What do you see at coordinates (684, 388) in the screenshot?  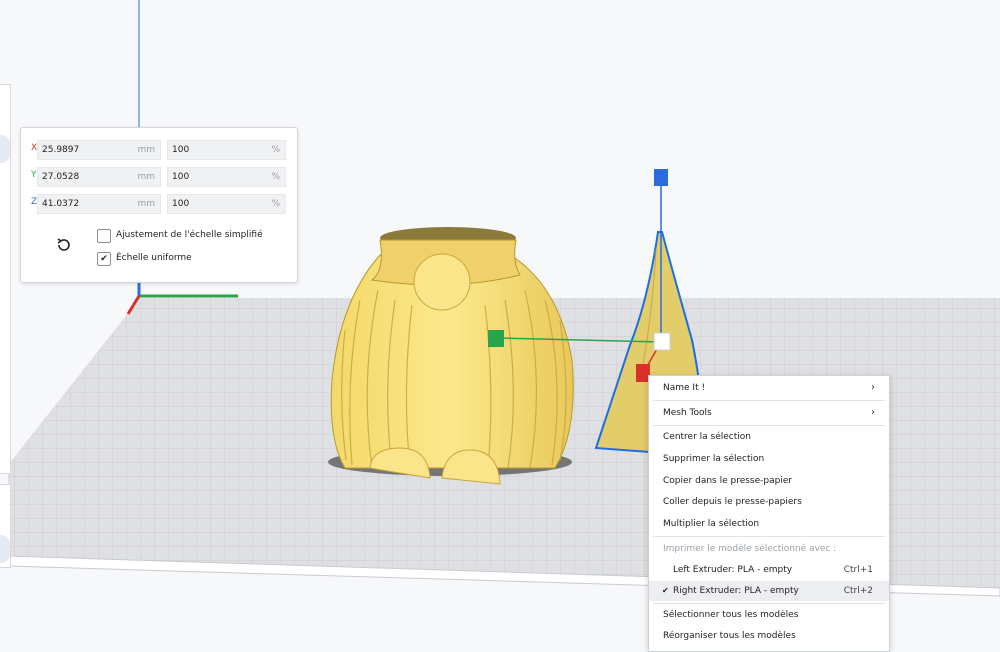 I see `menu-item-label: Name It !` at bounding box center [684, 388].